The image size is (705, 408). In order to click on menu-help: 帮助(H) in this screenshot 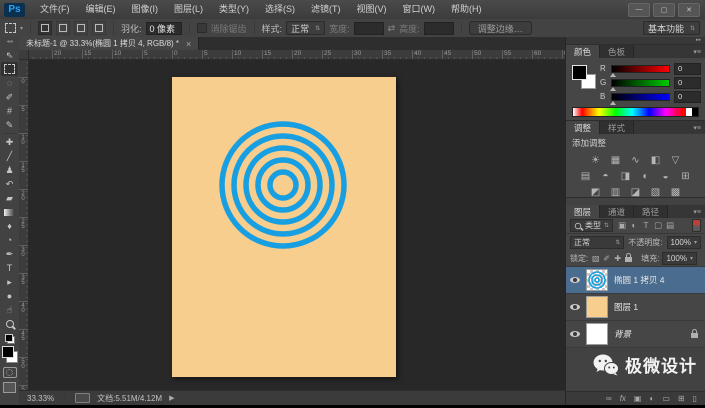, I will do `click(466, 9)`.